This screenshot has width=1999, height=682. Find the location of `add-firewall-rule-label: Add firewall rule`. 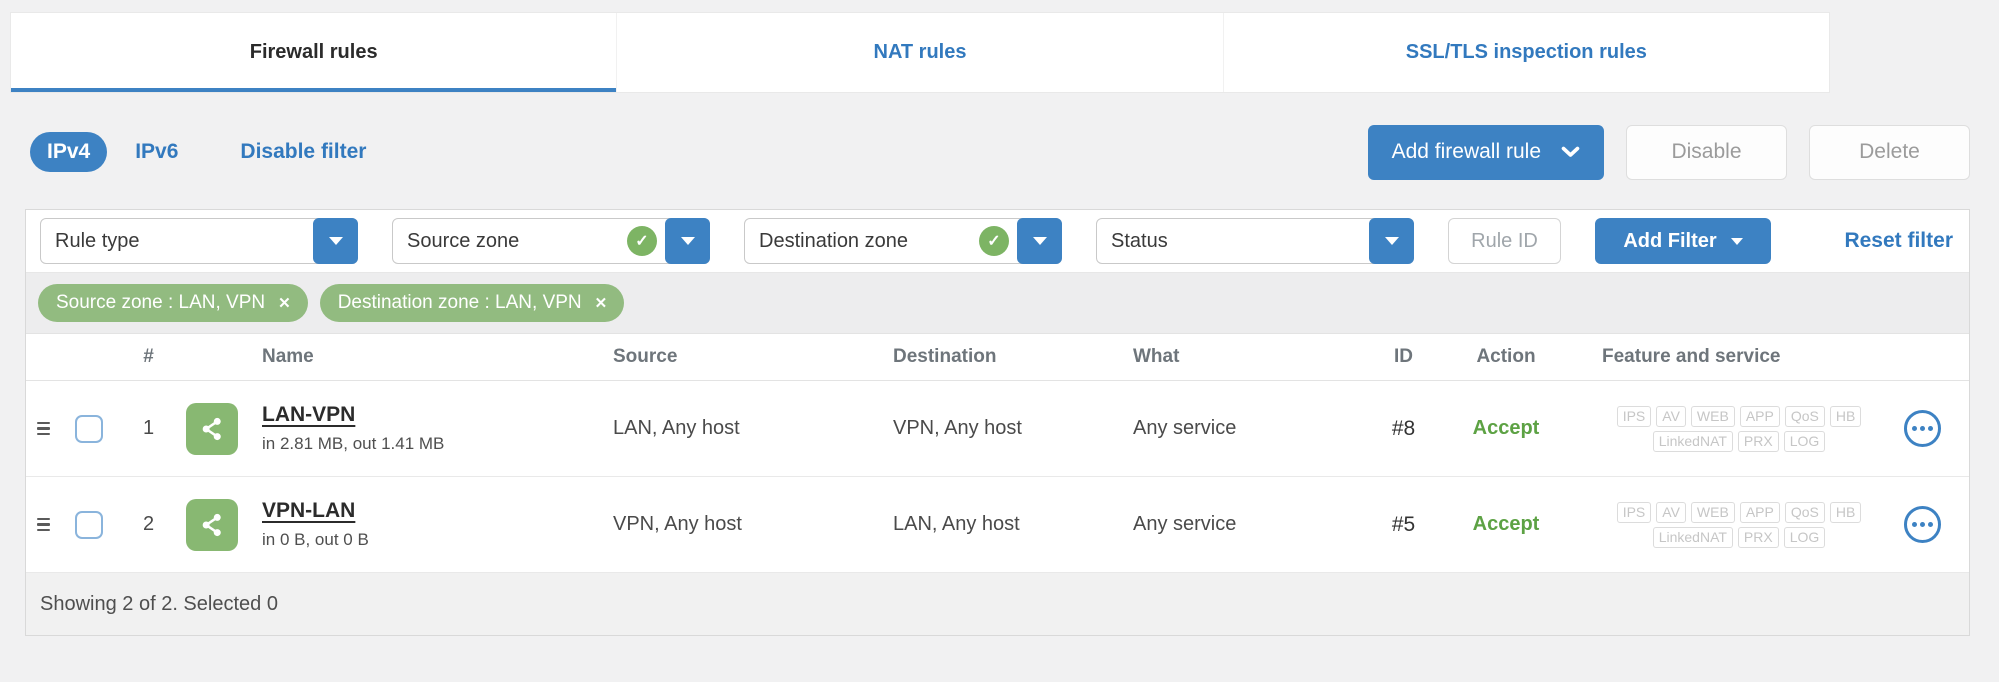

add-firewall-rule-label: Add firewall rule is located at coordinates (1466, 151).